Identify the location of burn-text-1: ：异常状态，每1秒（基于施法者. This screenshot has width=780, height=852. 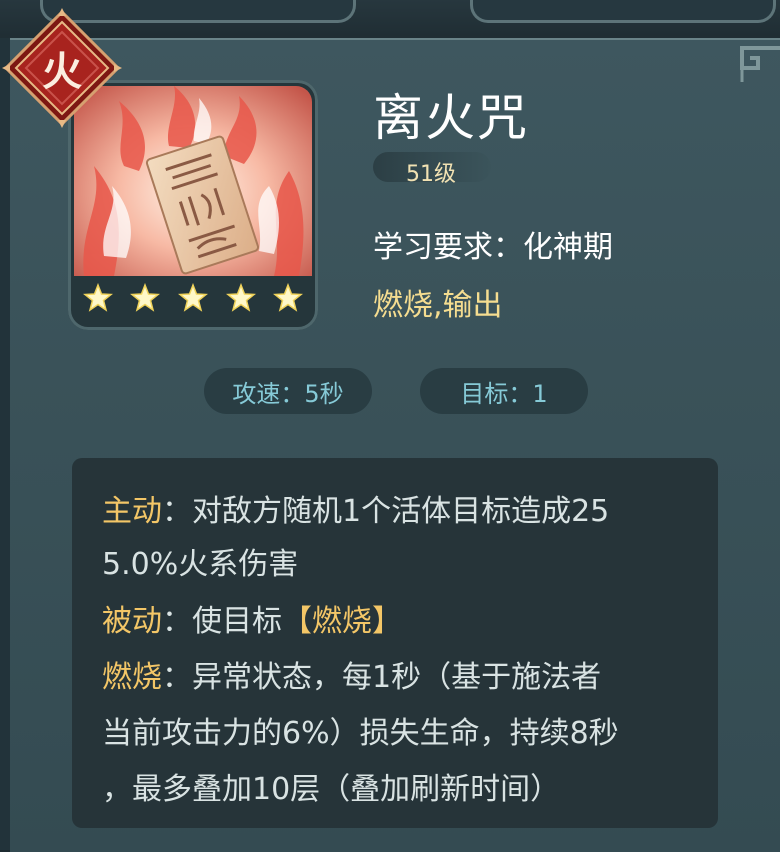
(382, 677).